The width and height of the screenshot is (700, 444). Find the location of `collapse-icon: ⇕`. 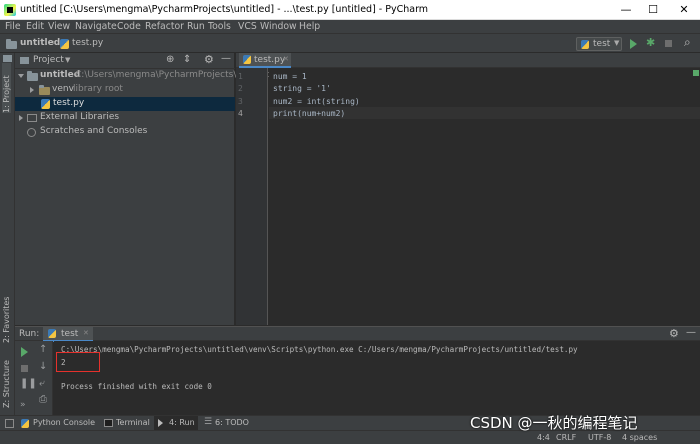

collapse-icon: ⇕ is located at coordinates (187, 59).